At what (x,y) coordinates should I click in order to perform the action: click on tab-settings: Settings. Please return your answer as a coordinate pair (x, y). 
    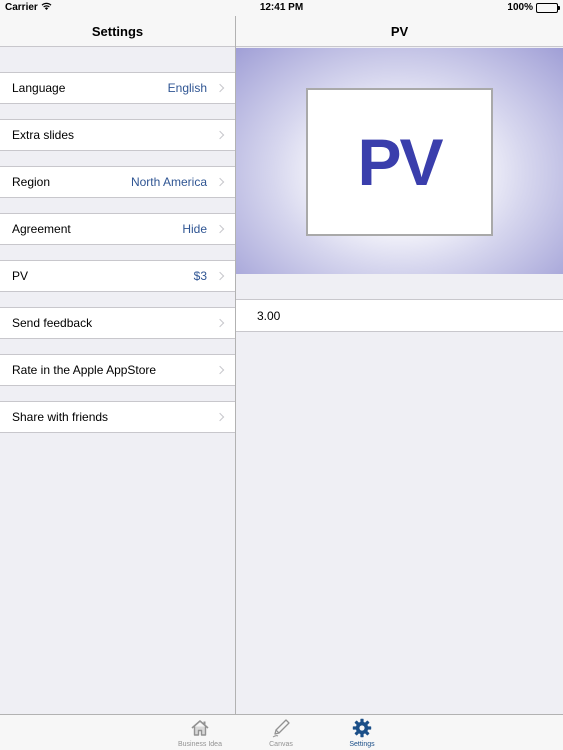
    Looking at the image, I should click on (362, 733).